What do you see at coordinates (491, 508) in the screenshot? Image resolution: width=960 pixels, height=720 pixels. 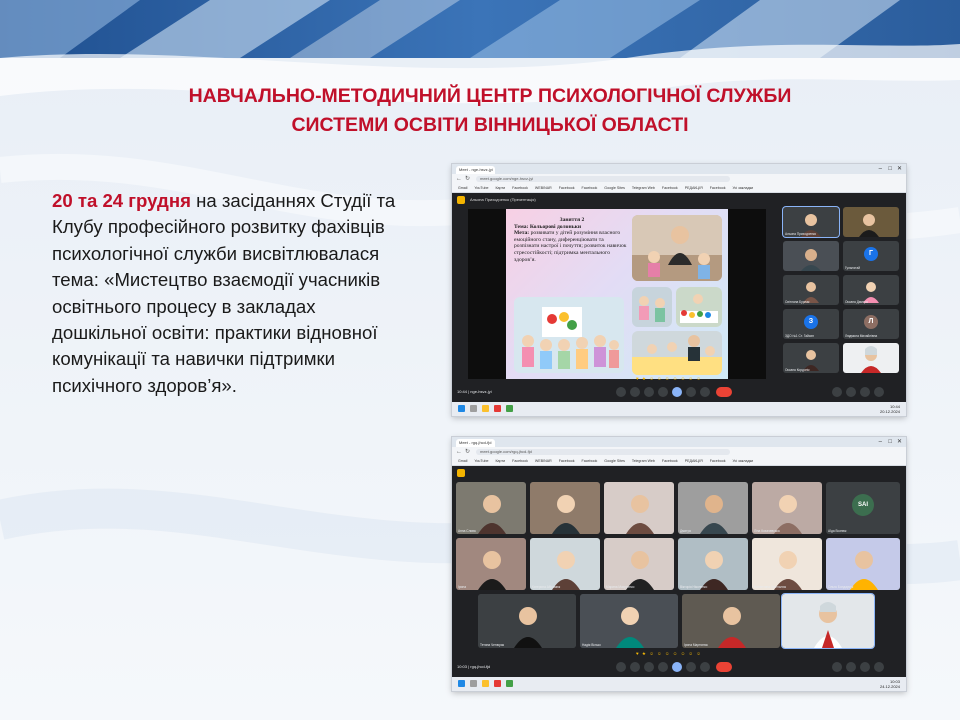 I see `participant-tile: Анна Слива` at bounding box center [491, 508].